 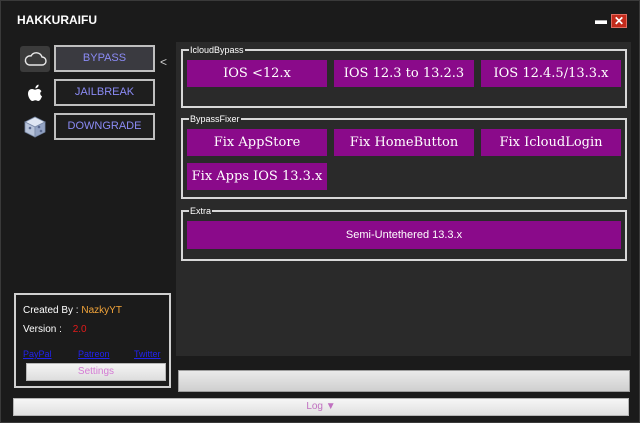 What do you see at coordinates (163, 62) in the screenshot?
I see `collapse-sidebar-button: <` at bounding box center [163, 62].